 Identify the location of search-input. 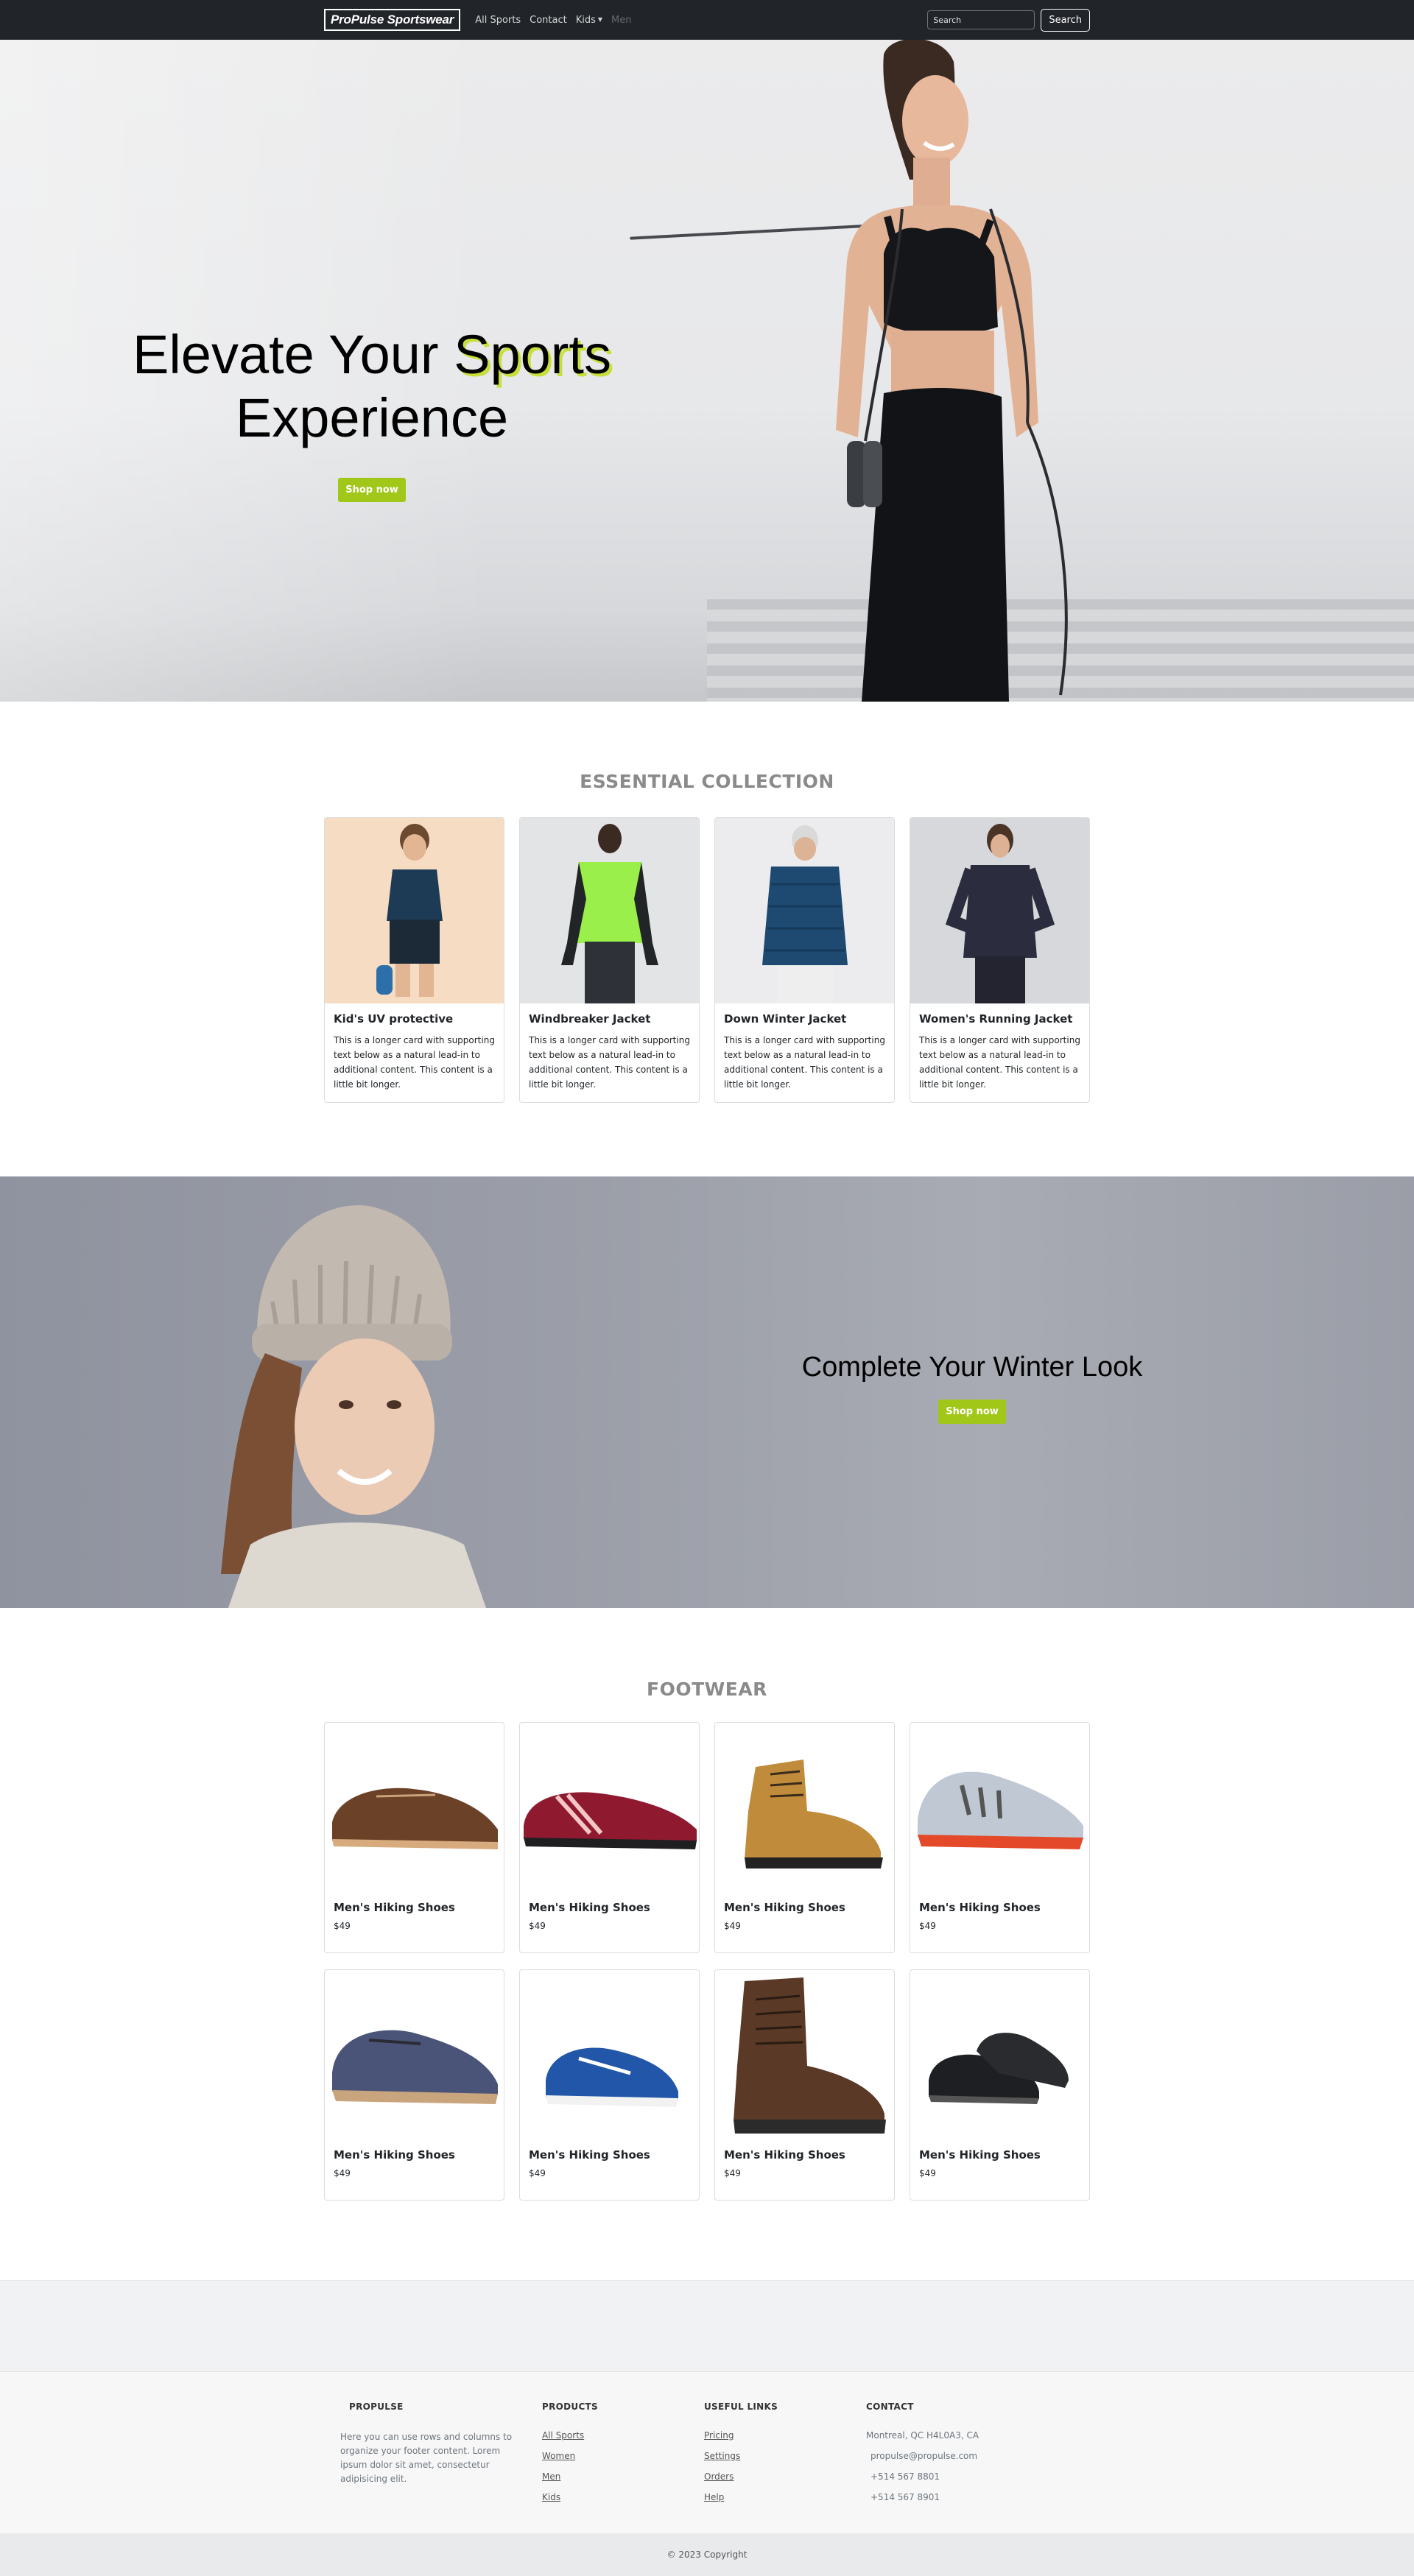
(981, 19).